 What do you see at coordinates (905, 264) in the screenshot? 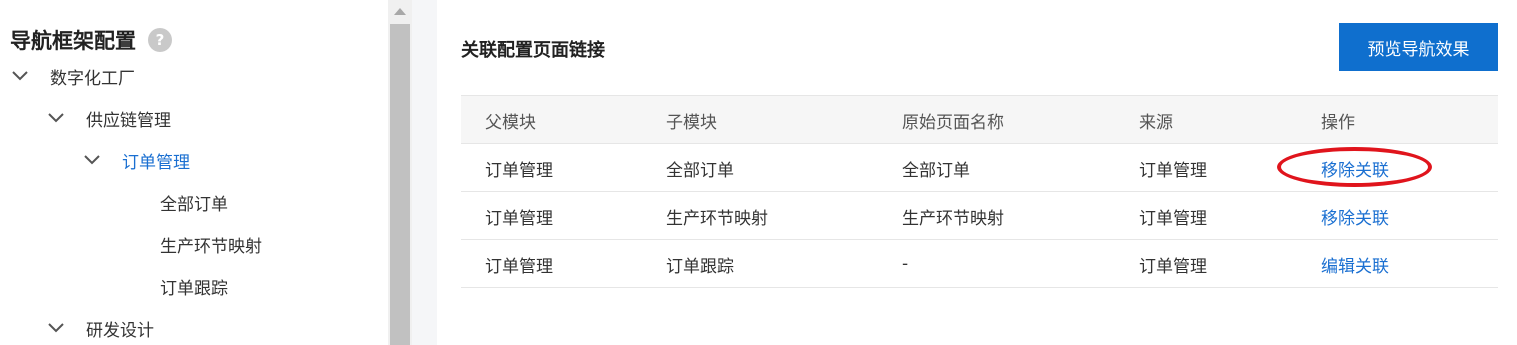
I see `cell-original-page: -` at bounding box center [905, 264].